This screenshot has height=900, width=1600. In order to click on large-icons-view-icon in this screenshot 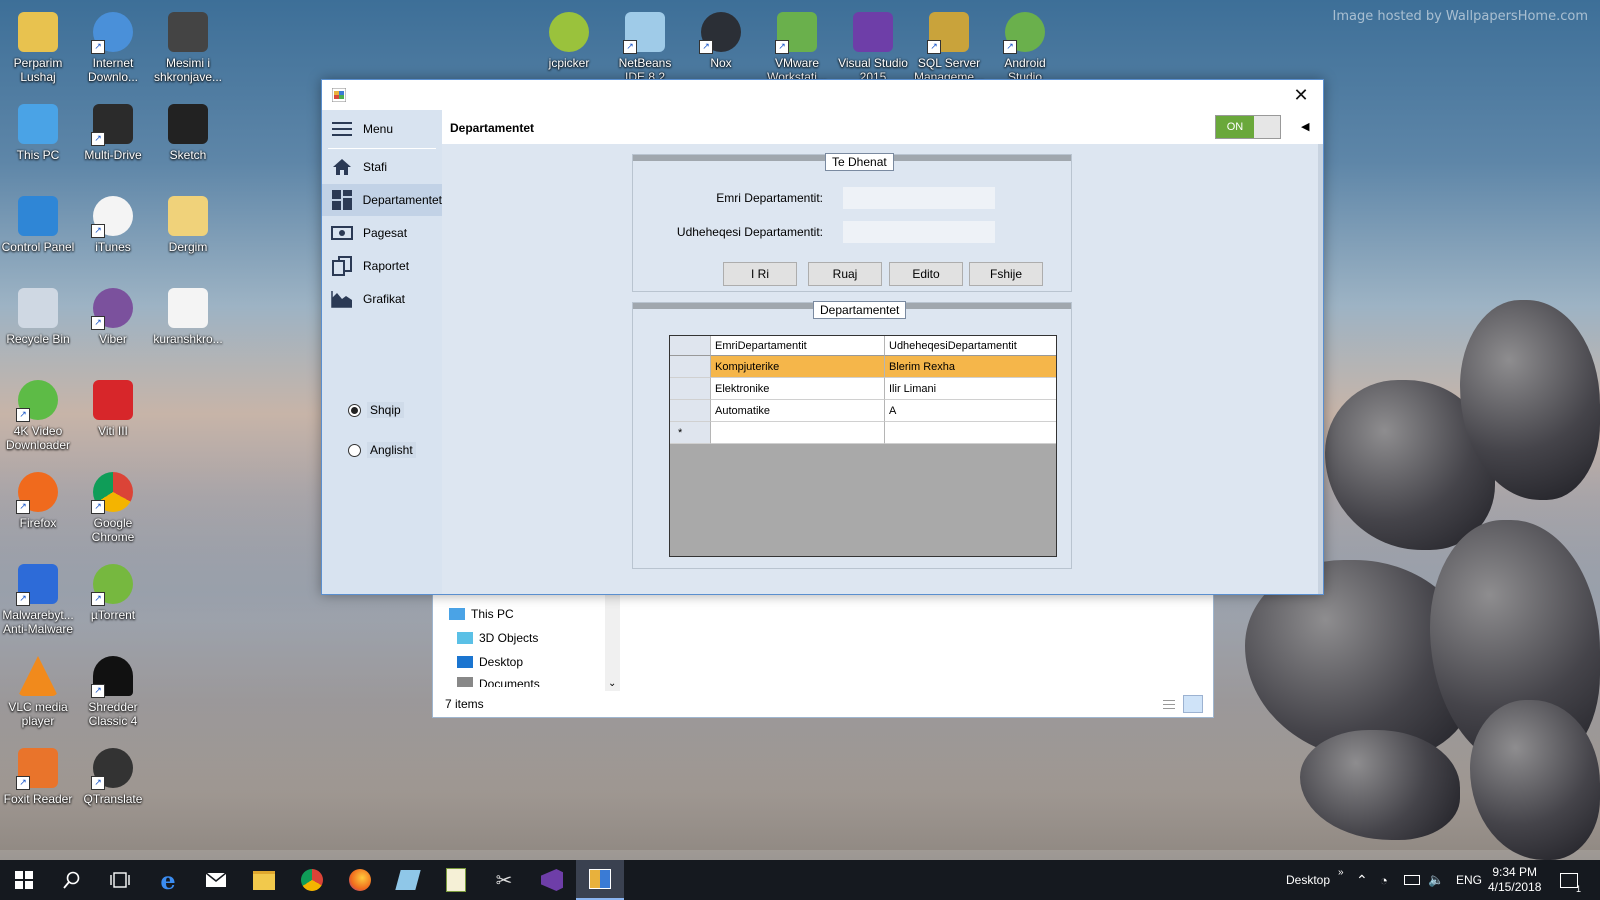, I will do `click(1193, 704)`.